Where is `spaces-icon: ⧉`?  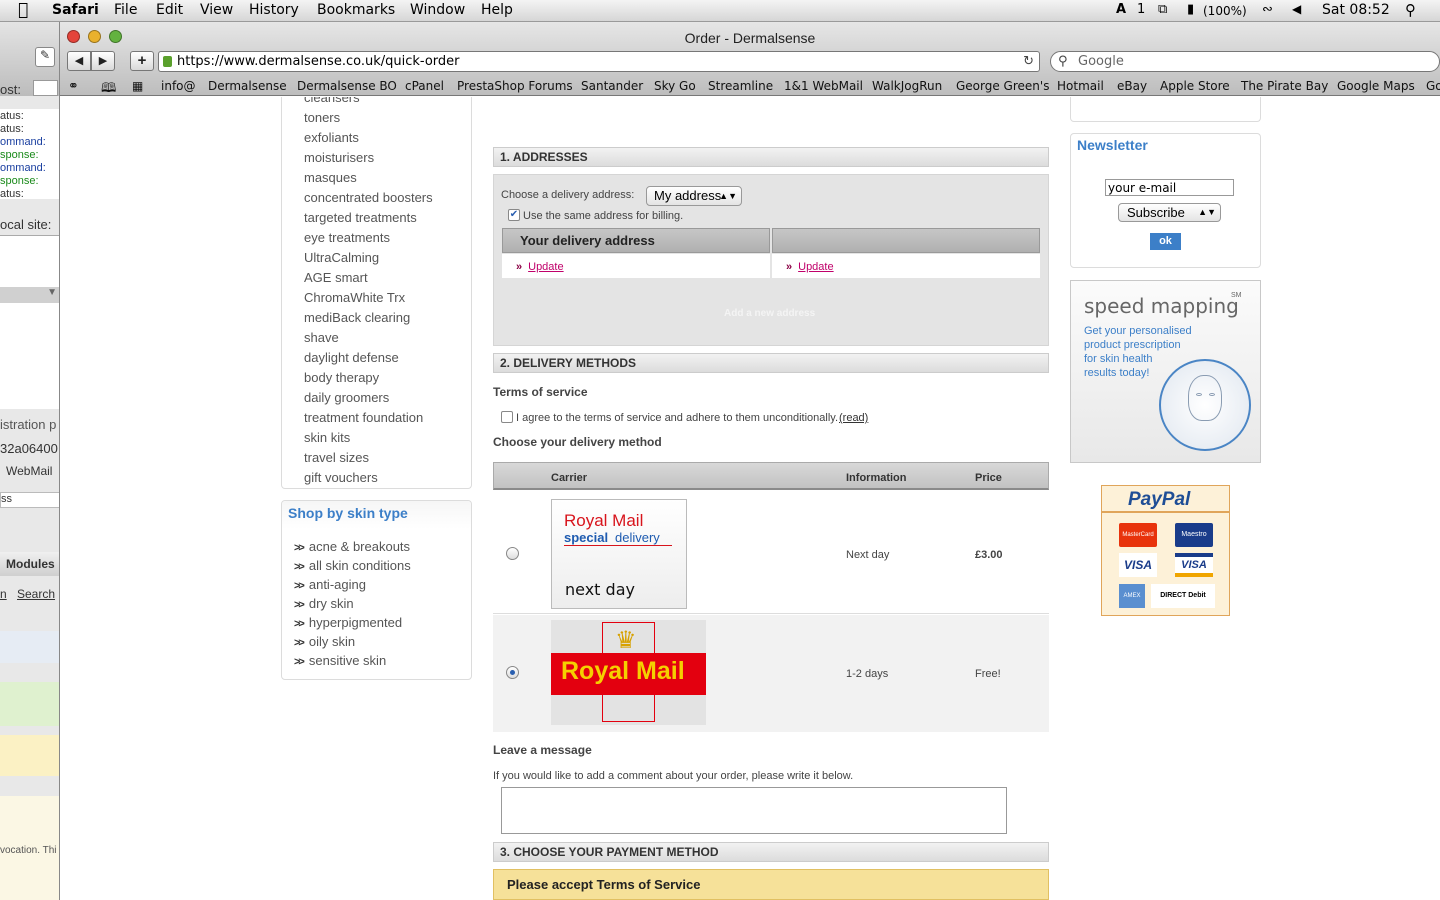 spaces-icon: ⧉ is located at coordinates (1162, 9).